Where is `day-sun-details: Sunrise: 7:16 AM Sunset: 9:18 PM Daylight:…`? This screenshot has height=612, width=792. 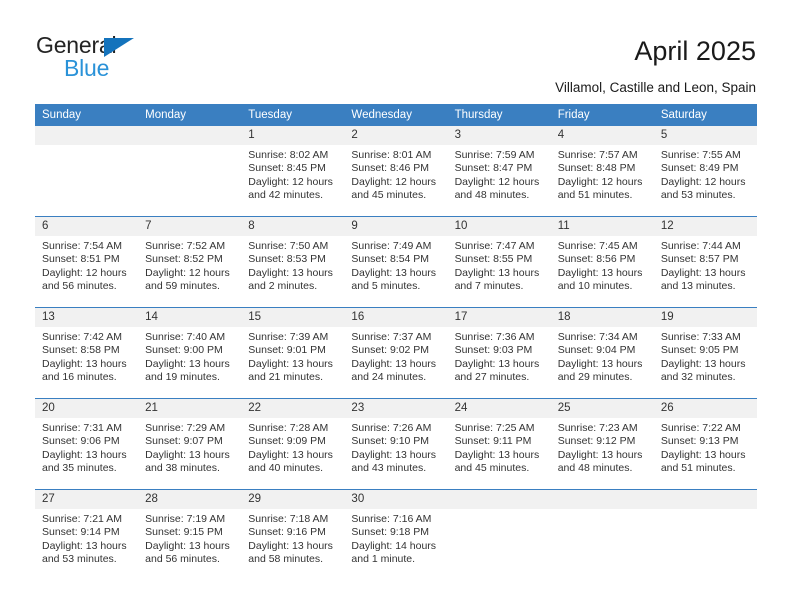
day-sun-details: Sunrise: 7:16 AM Sunset: 9:18 PM Daylight:… is located at coordinates (395, 538).